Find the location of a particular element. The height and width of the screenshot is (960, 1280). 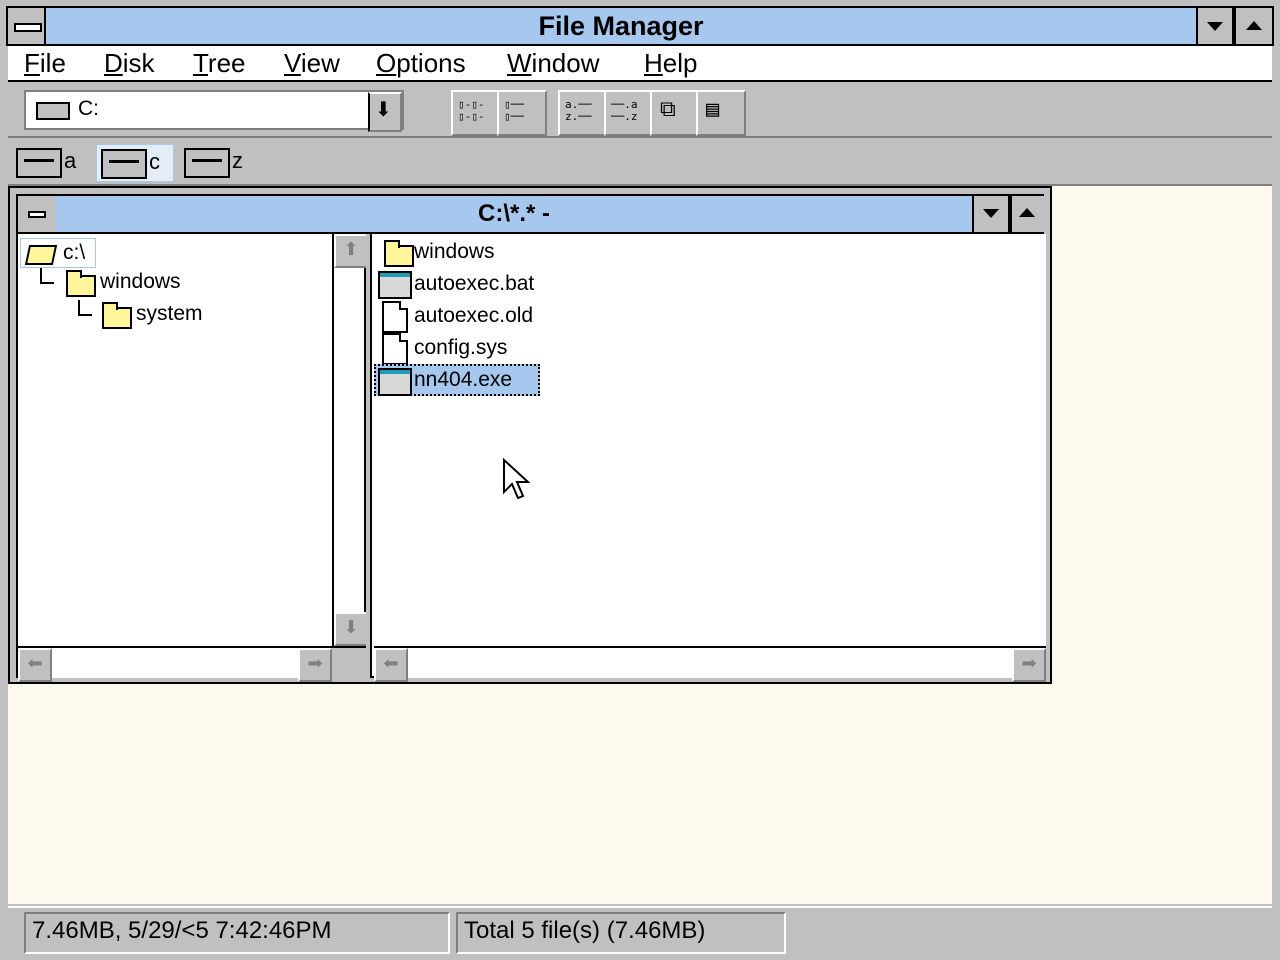

drive-dropdown-button: ⬇ is located at coordinates (385, 112).